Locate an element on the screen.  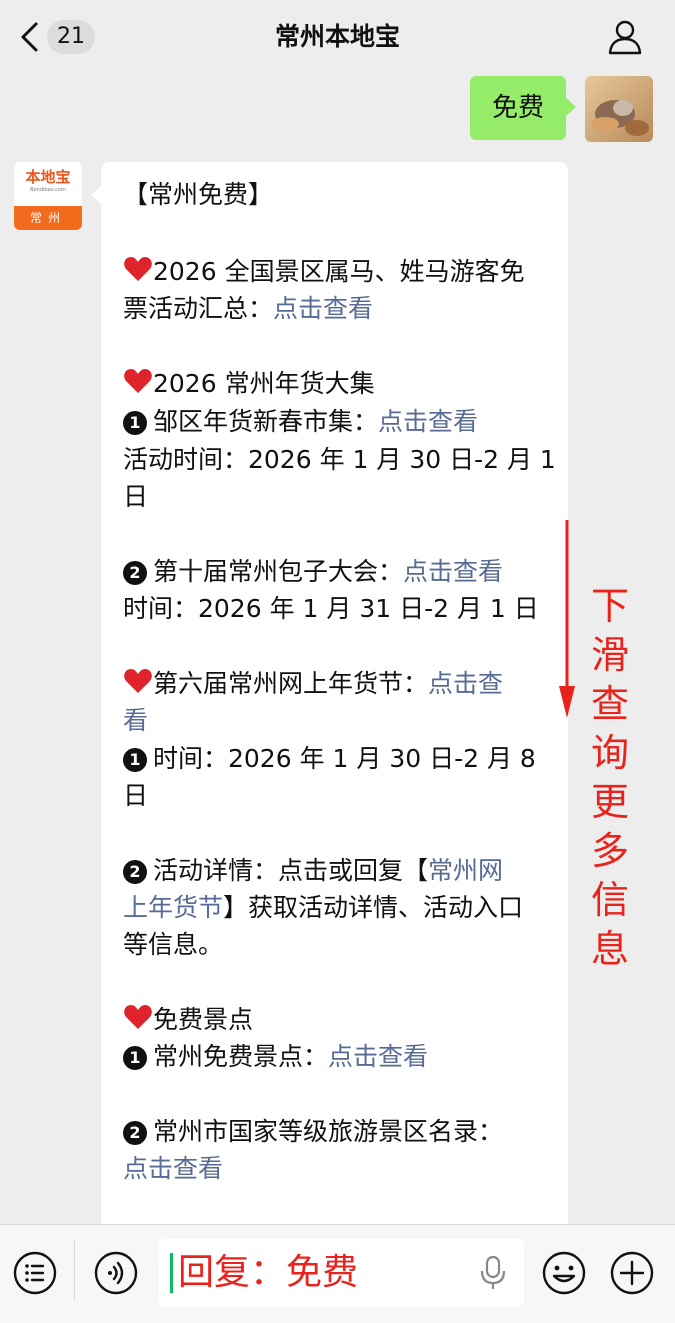
message-line: 1 邹区年货新春市集：点击查看 is located at coordinates (300, 421).